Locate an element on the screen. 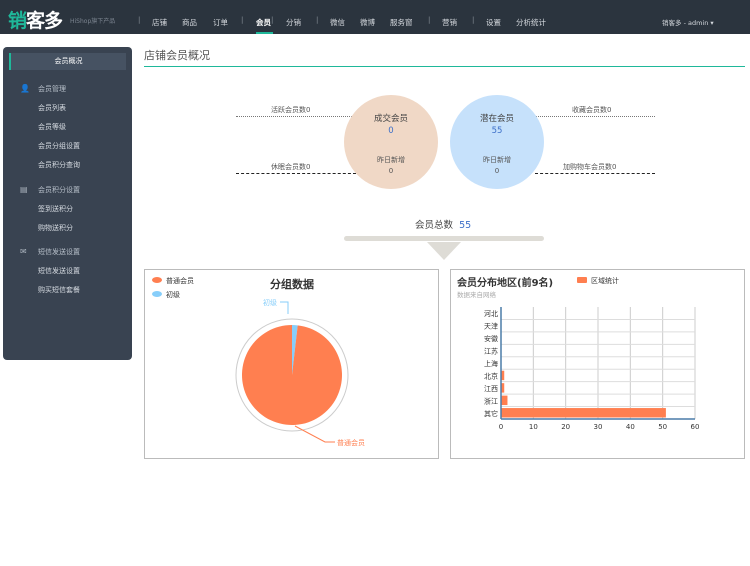 This screenshot has width=750, height=566. deal-members-value: 0 is located at coordinates (391, 131).